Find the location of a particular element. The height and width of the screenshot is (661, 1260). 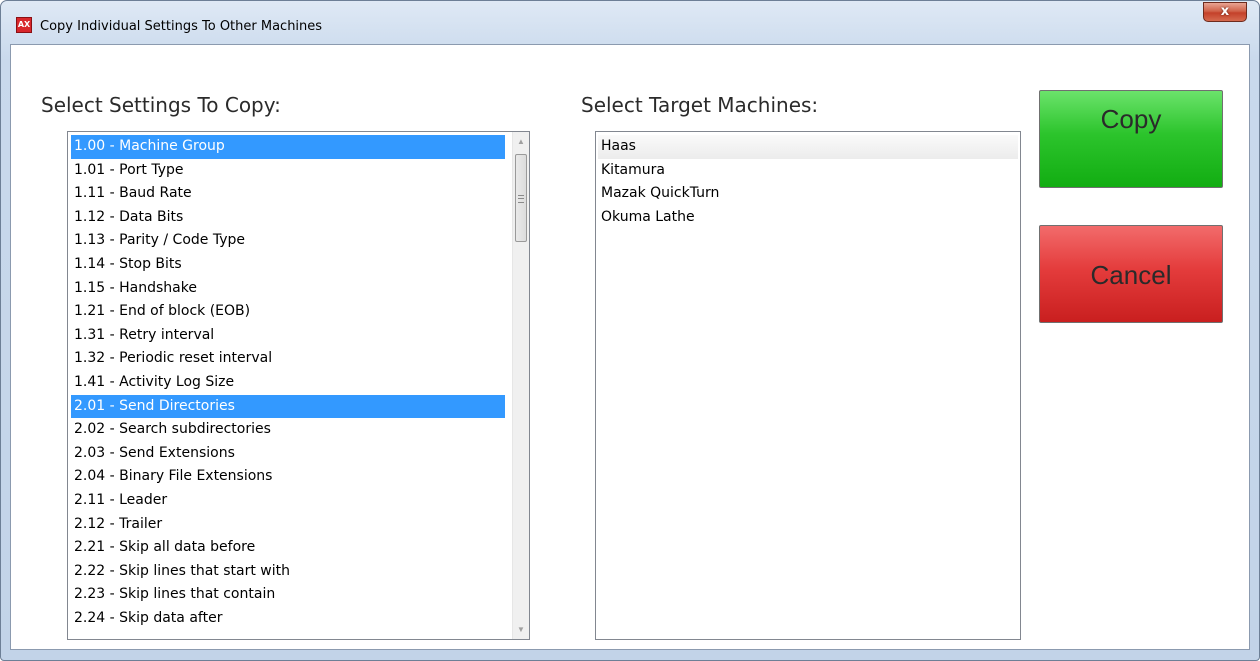

settings-list-item: 1.11 - Baud Rate is located at coordinates (288, 194).